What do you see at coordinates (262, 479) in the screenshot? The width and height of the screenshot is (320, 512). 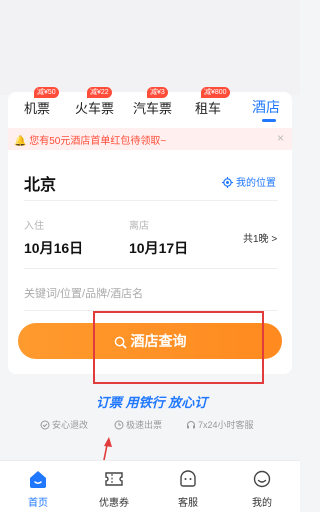 I see `profile-icon` at bounding box center [262, 479].